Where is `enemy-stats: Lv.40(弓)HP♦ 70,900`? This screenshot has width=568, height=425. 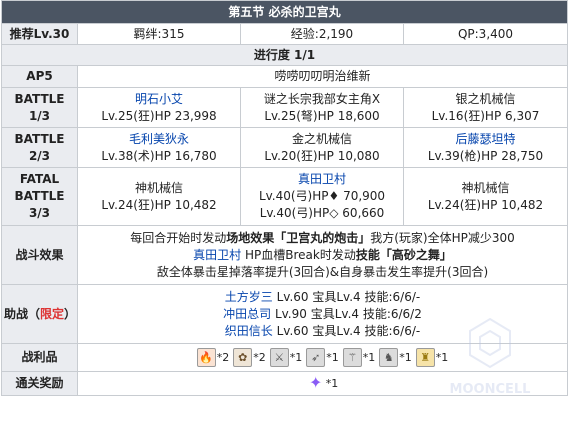 enemy-stats: Lv.40(弓)HP♦ 70,900 is located at coordinates (322, 196).